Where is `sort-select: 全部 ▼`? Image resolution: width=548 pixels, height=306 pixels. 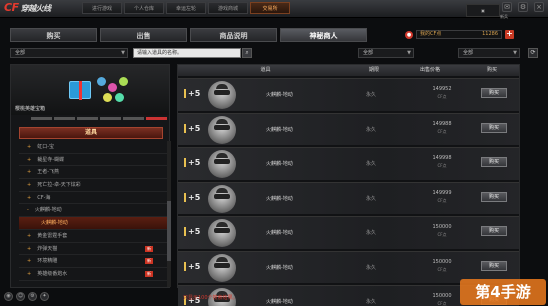 sort-select: 全部 ▼ is located at coordinates (489, 53).